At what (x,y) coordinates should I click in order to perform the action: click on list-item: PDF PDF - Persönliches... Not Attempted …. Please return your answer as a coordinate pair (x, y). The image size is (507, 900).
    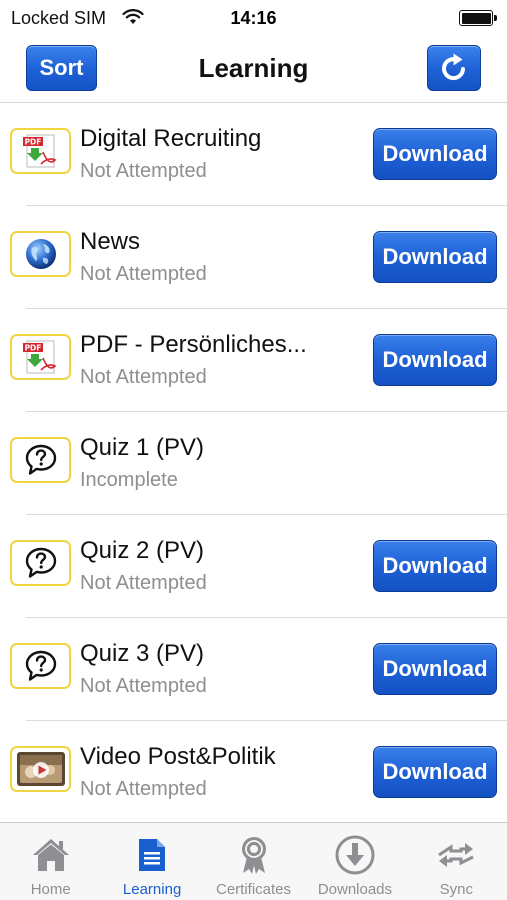
    Looking at the image, I should click on (253, 360).